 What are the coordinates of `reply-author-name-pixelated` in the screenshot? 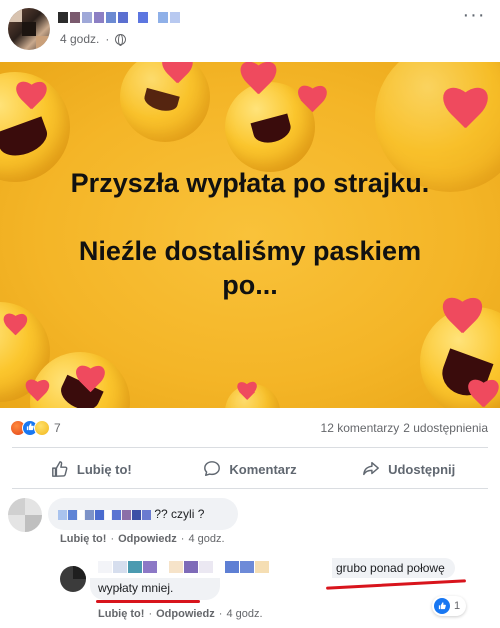 It's located at (212, 567).